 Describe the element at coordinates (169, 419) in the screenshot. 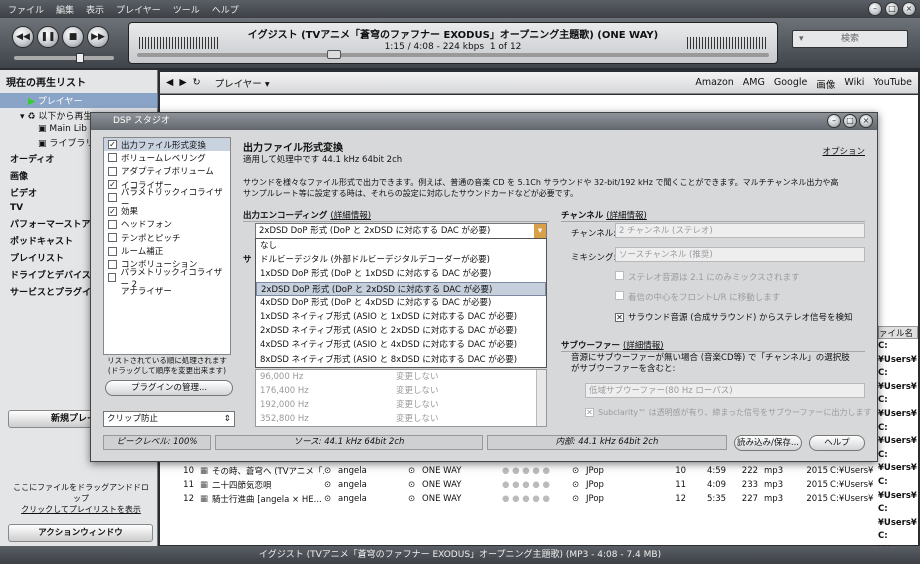

I see `clip-protection-select: クリップ防止 ⇕` at that location.